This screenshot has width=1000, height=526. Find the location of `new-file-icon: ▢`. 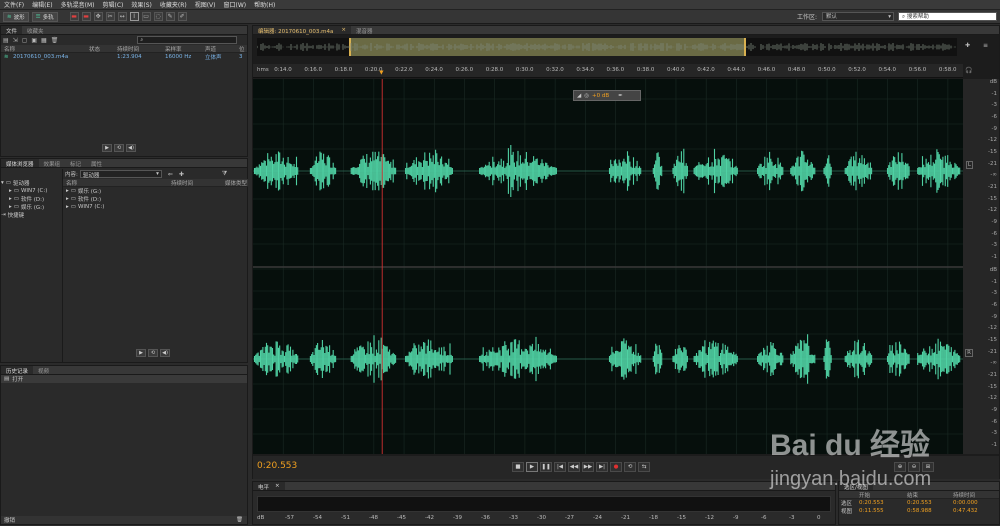

new-file-icon: ▢ is located at coordinates (25, 40).